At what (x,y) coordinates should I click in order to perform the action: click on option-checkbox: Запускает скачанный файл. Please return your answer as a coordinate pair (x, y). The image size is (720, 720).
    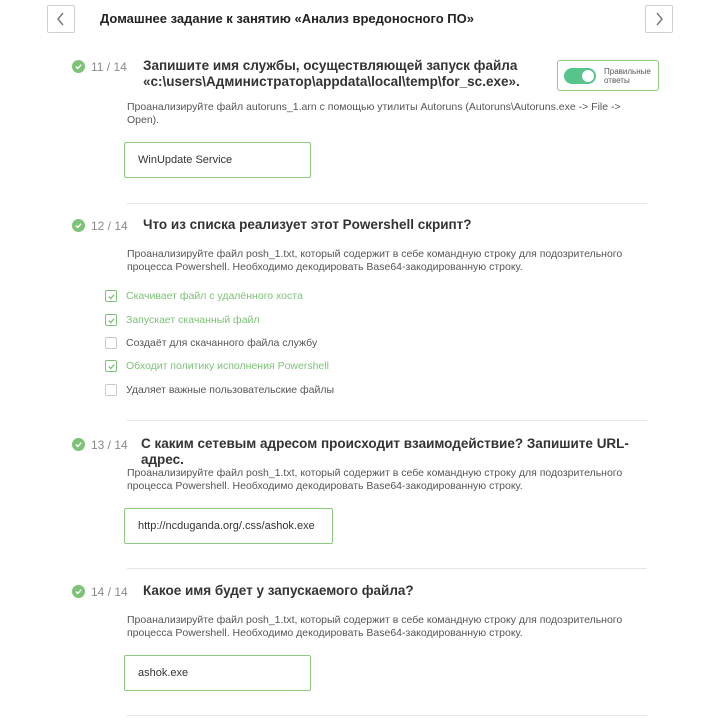
    Looking at the image, I should click on (182, 320).